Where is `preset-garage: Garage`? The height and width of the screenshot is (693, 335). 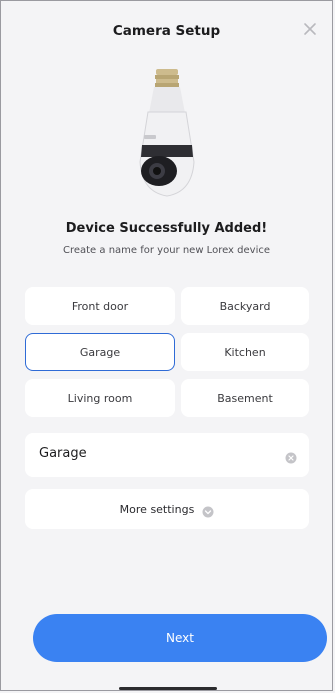
preset-garage: Garage is located at coordinates (100, 352).